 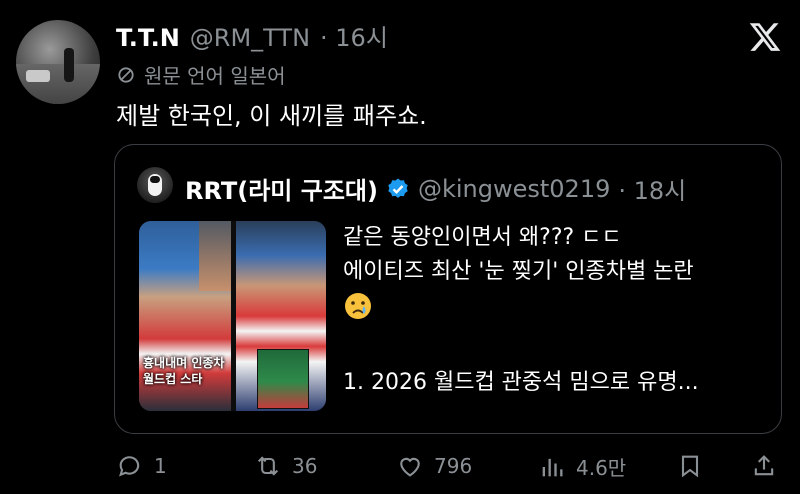 I want to click on author-avatar, so click(x=58, y=62).